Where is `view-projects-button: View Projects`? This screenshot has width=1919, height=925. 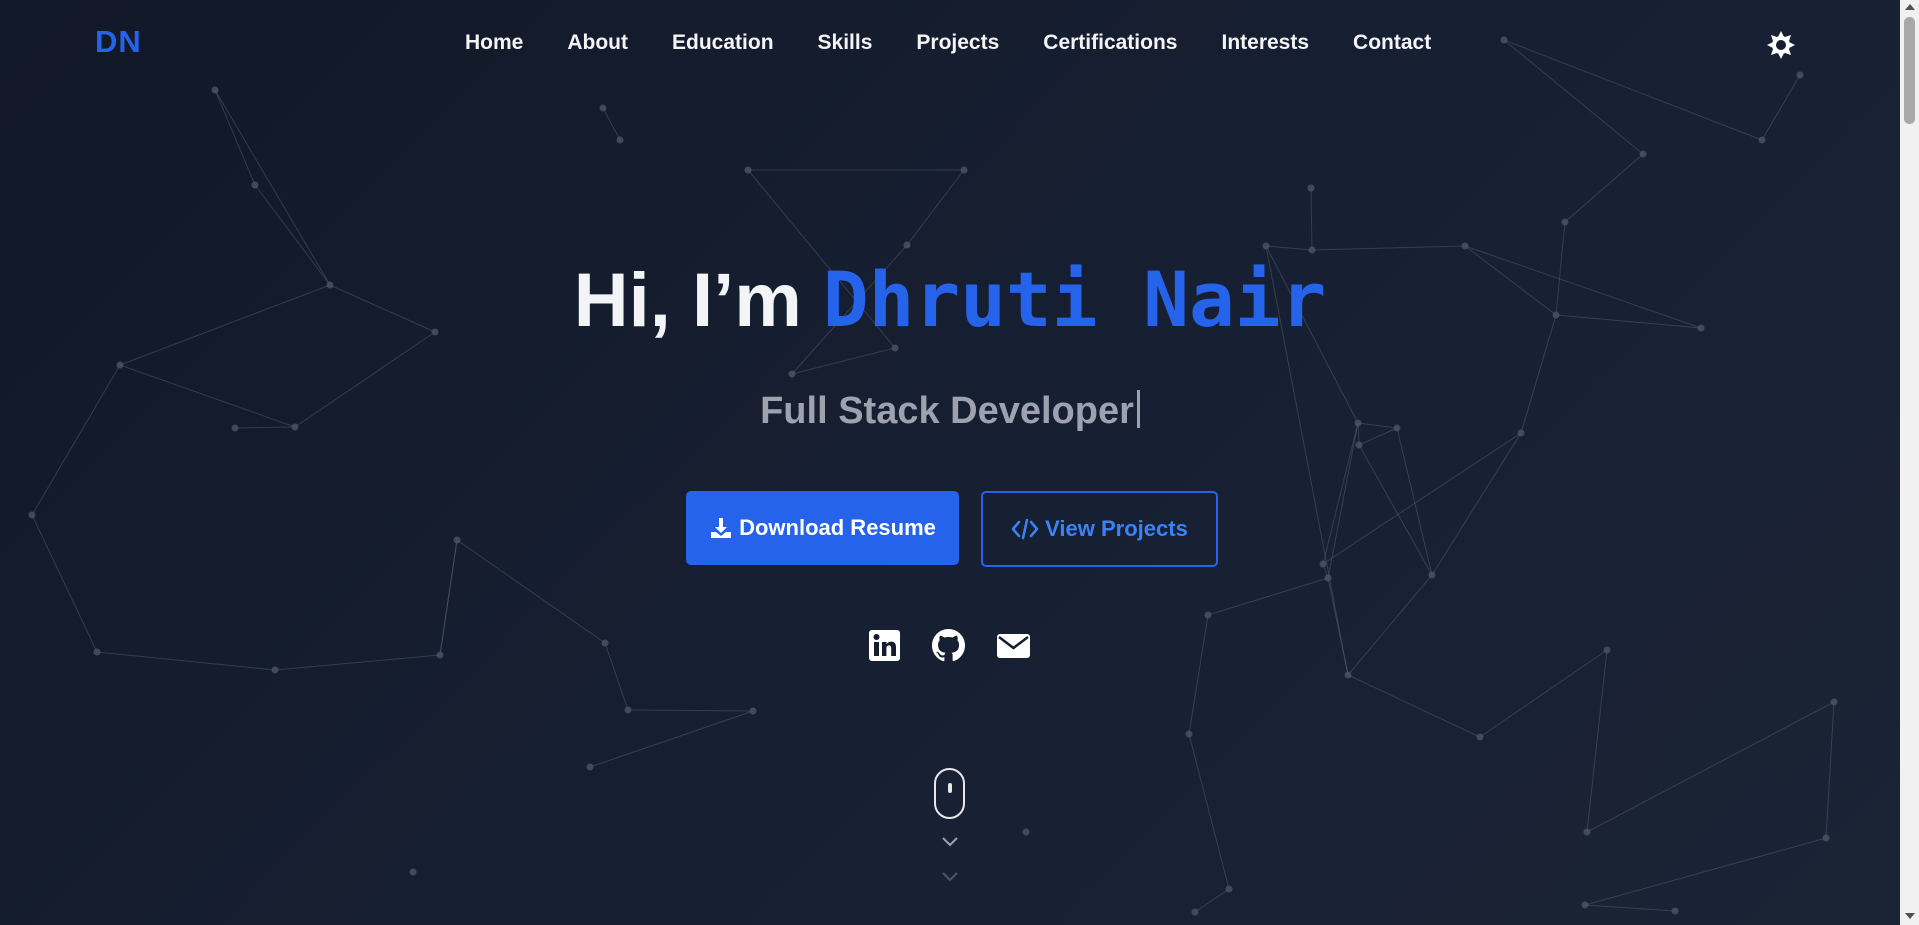 view-projects-button: View Projects is located at coordinates (1099, 529).